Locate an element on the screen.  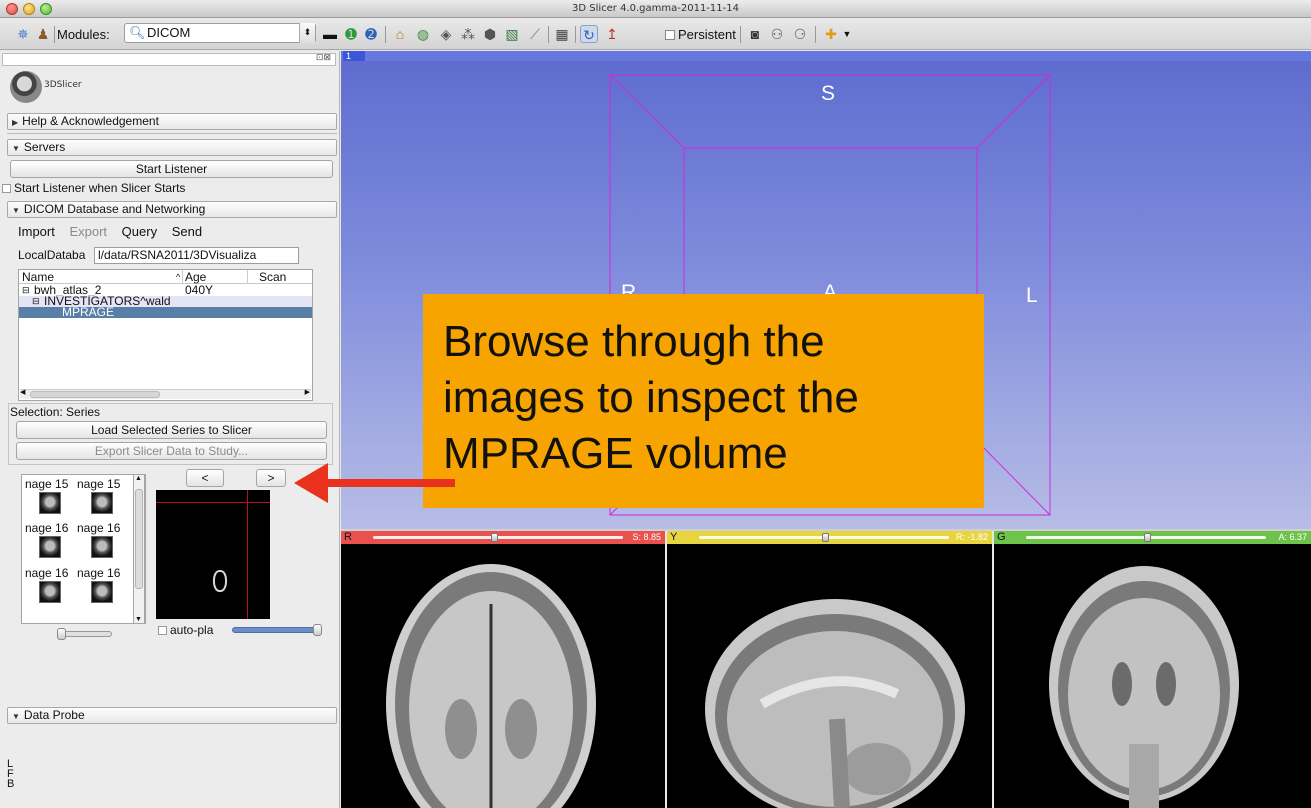
thumbnail-size-slider is located at coordinates (84, 634).